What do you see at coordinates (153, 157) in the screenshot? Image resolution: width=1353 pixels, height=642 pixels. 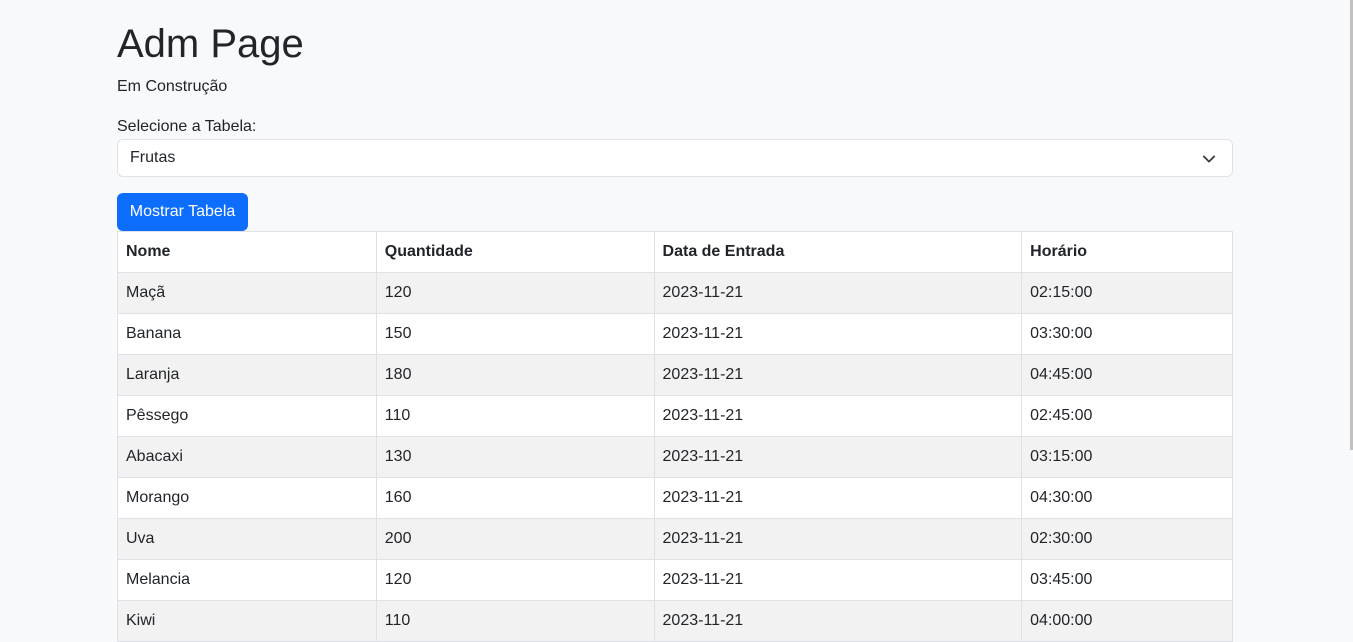 I see `table-select-value: Frutas` at bounding box center [153, 157].